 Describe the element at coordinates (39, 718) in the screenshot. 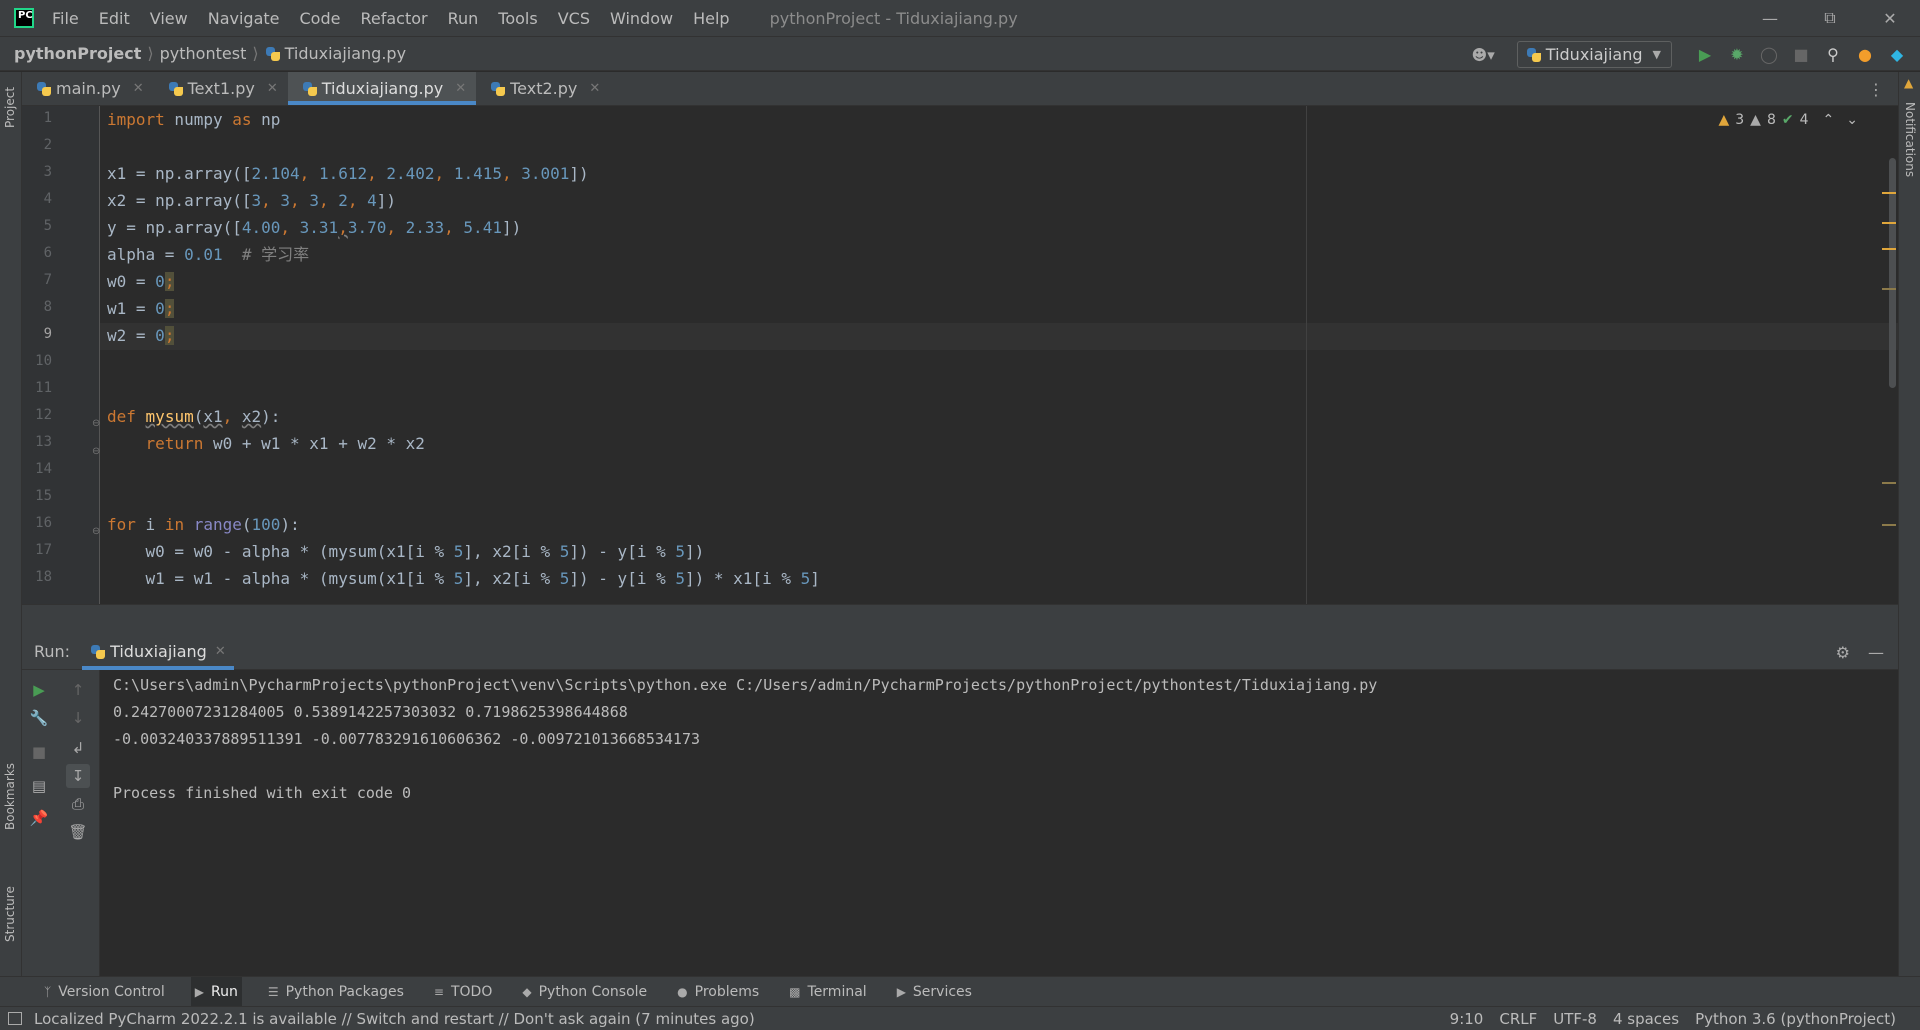

I see `wrench-icon: 🔧` at that location.